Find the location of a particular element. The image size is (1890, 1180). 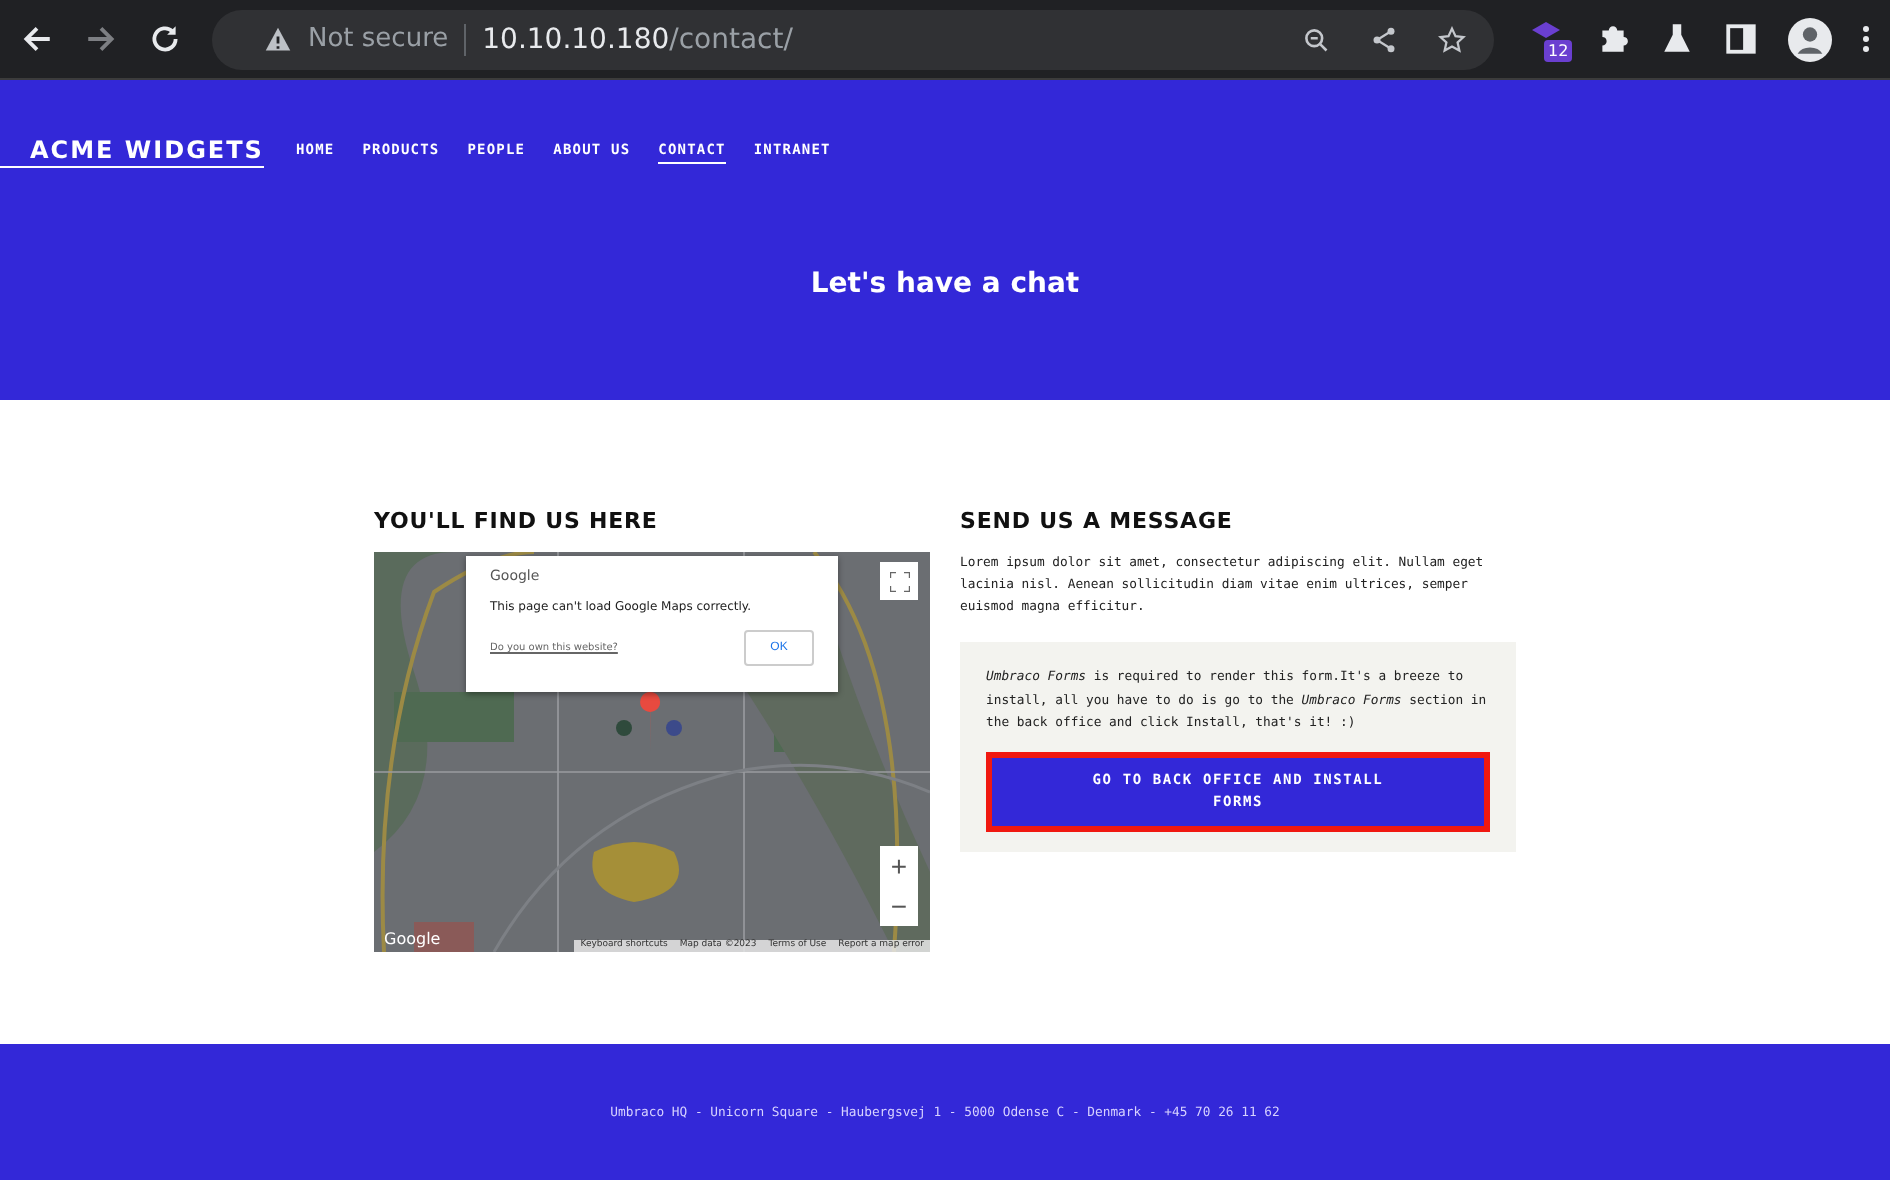

share-icon is located at coordinates (1384, 39).